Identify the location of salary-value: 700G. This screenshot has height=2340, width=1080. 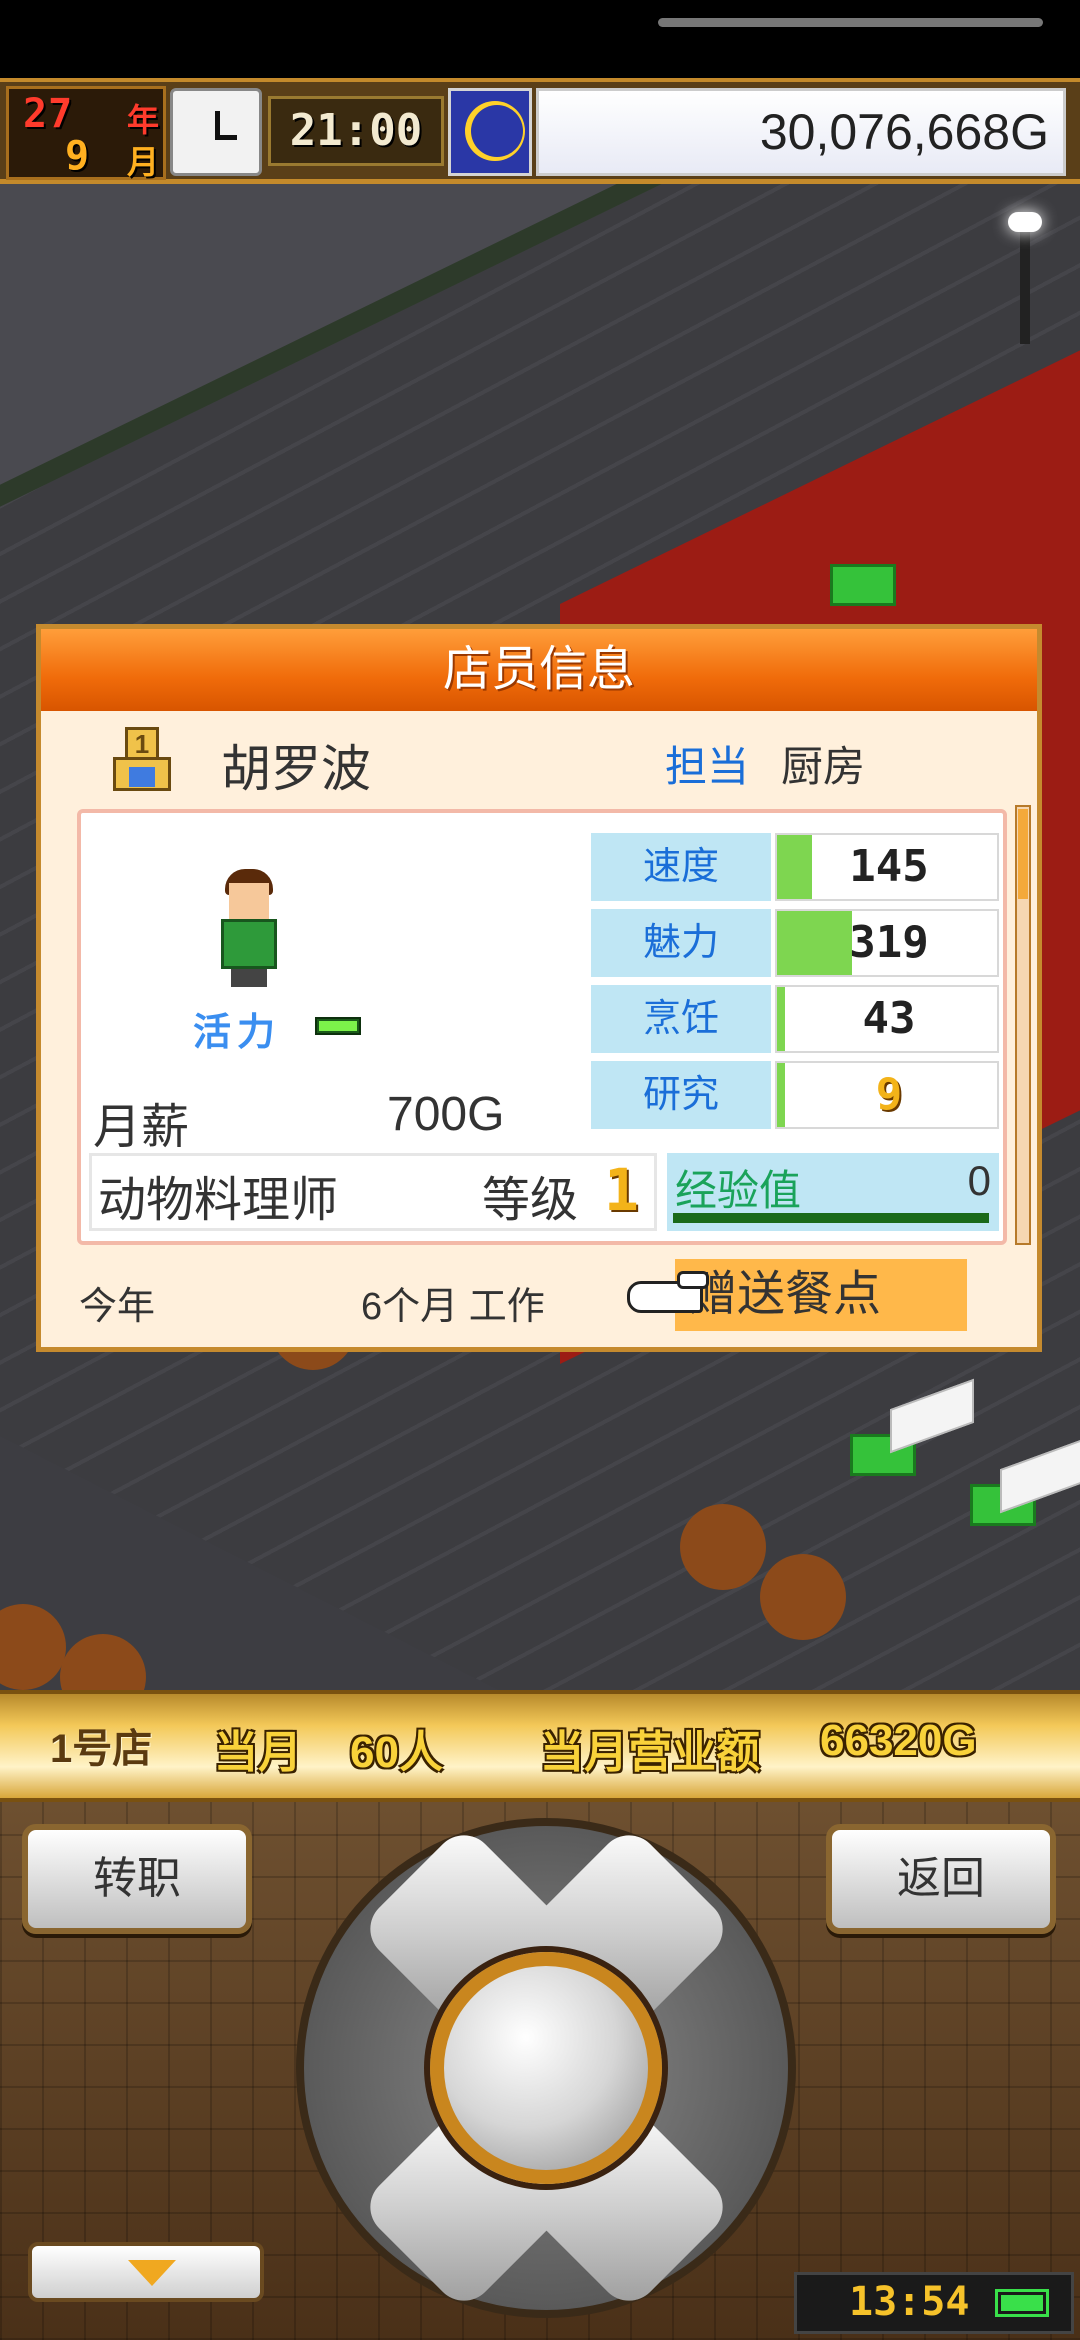
(446, 1114).